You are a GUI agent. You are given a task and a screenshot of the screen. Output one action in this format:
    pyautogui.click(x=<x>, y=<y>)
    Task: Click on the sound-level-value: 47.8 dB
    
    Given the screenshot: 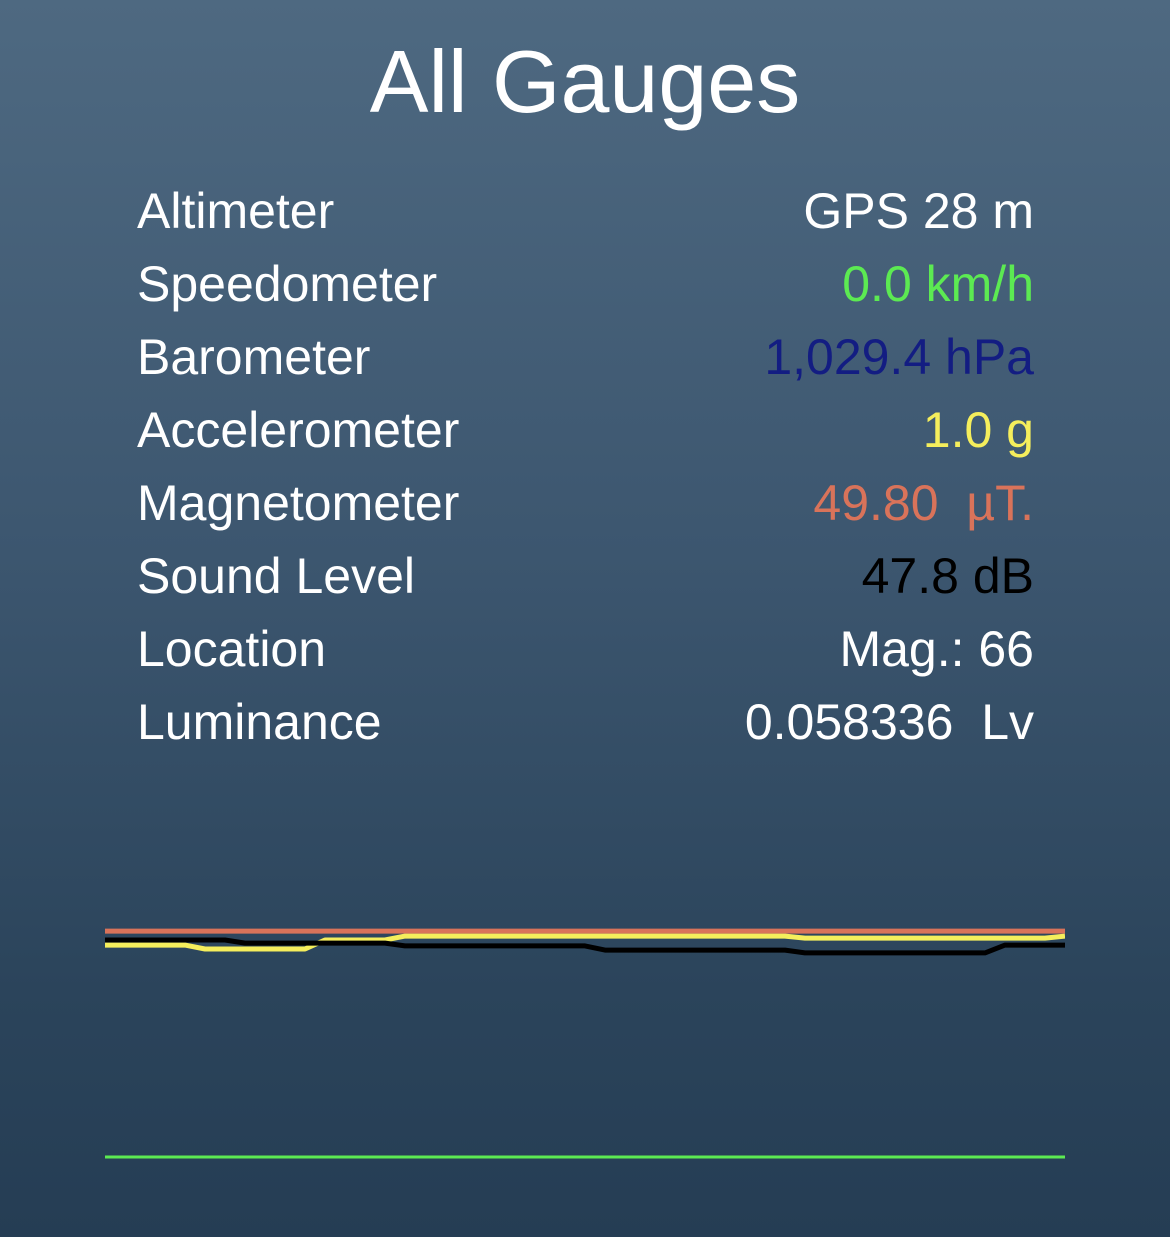 What is the action you would take?
    pyautogui.click(x=947, y=575)
    